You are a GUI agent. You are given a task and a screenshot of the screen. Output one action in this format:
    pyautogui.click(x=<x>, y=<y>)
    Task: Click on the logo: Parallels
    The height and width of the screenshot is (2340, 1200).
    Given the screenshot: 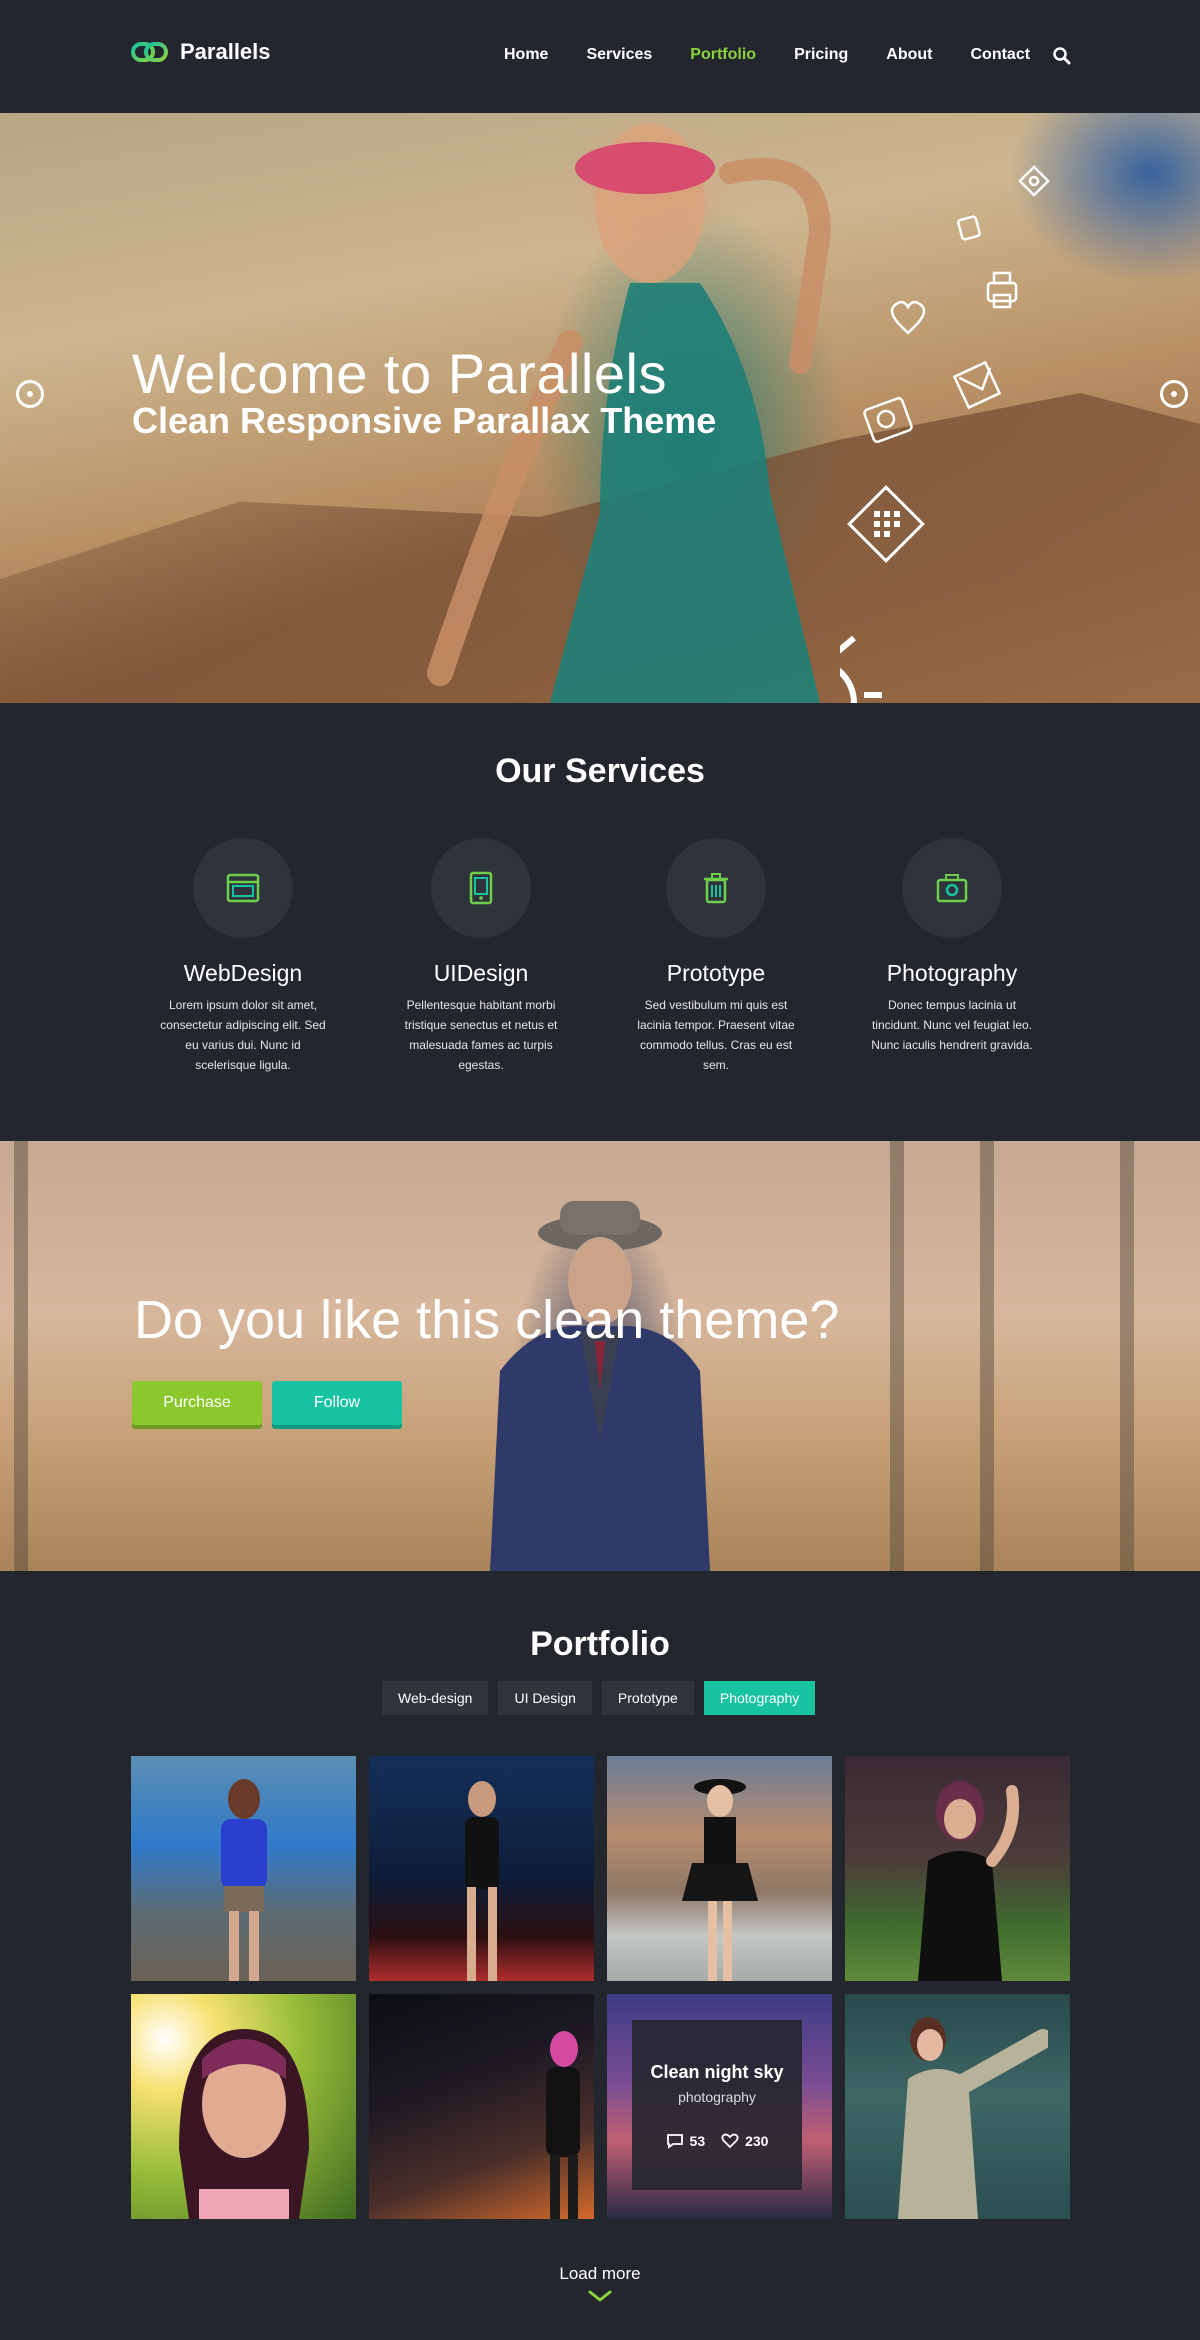 What is the action you would take?
    pyautogui.click(x=200, y=52)
    